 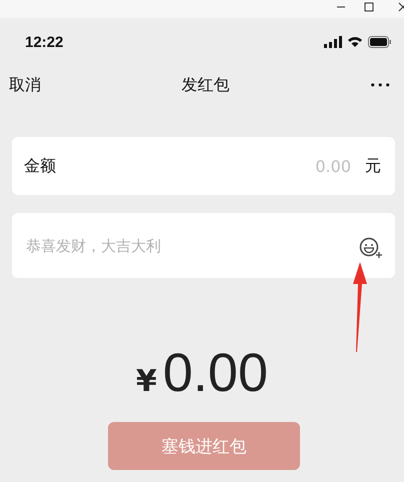 I want to click on signal-icon, so click(x=333, y=42).